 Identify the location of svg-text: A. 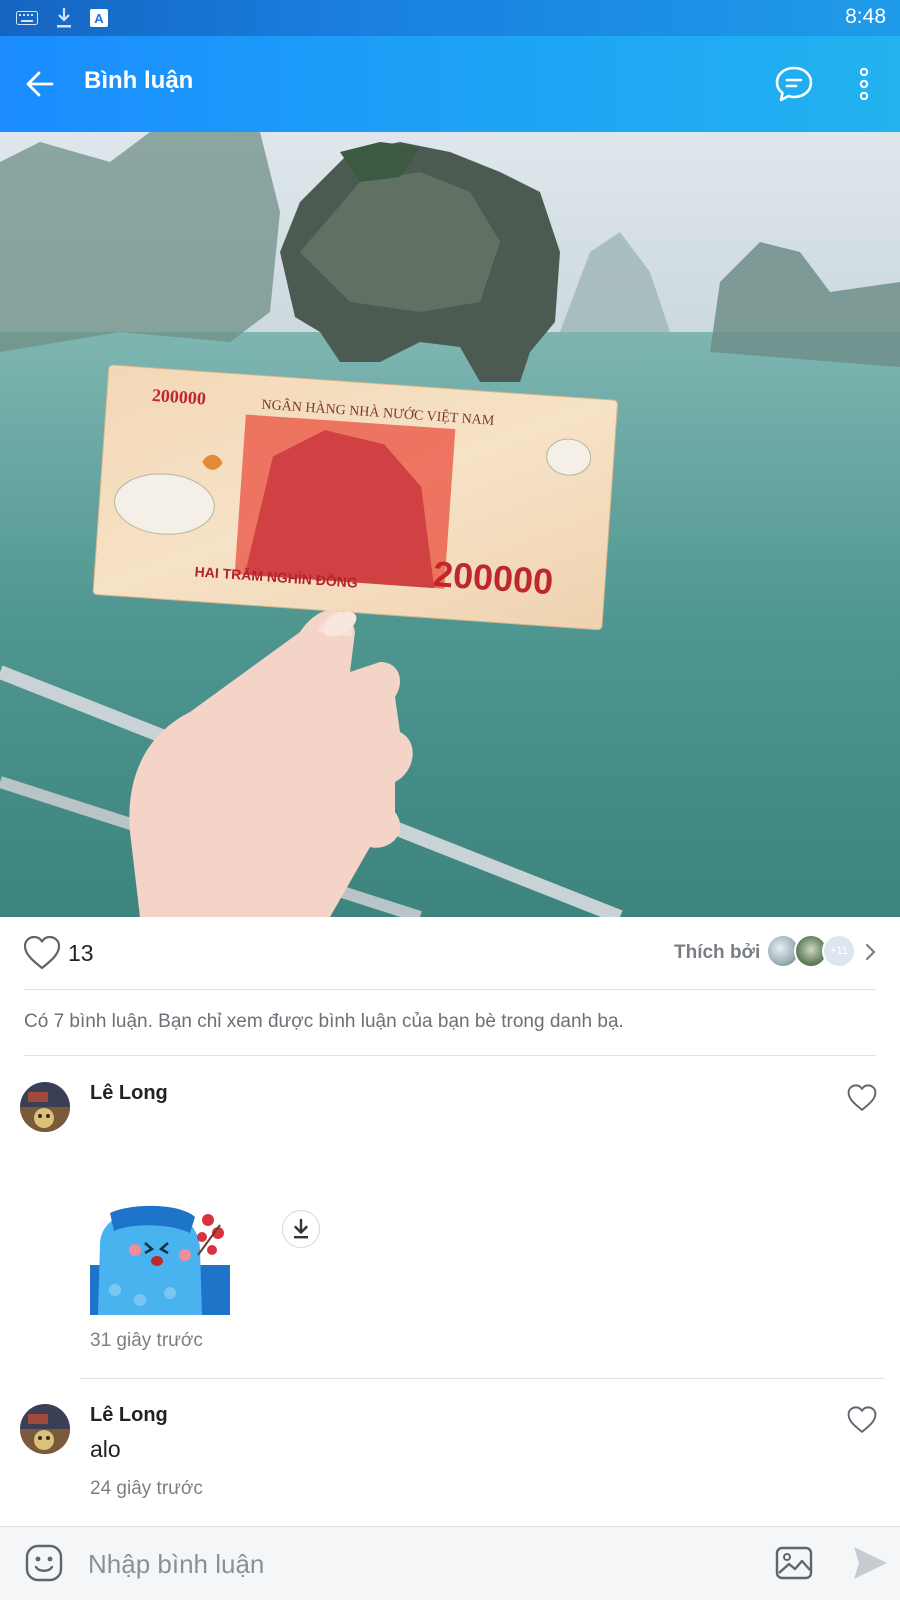
(99, 18).